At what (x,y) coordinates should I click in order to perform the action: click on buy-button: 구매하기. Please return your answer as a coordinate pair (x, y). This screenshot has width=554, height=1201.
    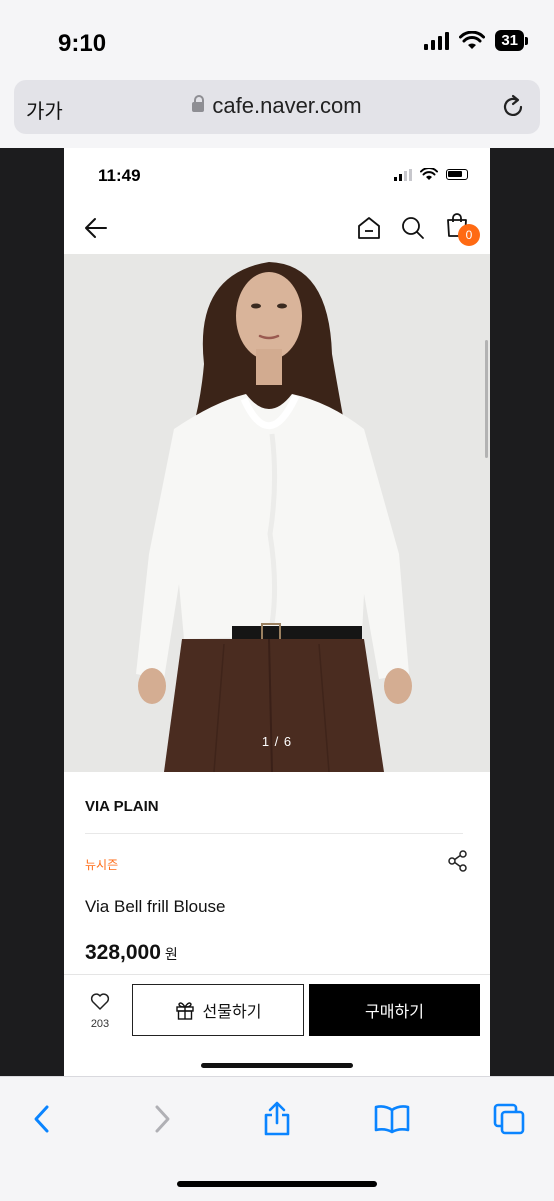
    Looking at the image, I should click on (394, 1010).